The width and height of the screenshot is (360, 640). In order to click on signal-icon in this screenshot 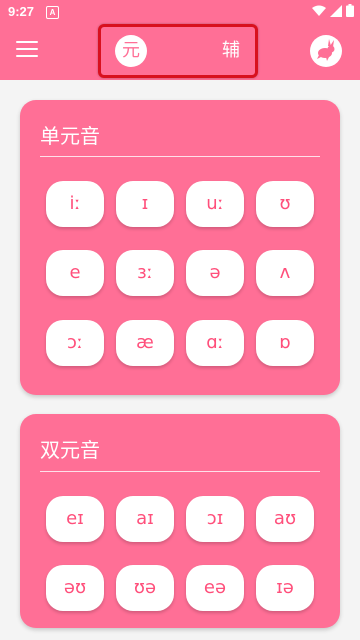, I will do `click(336, 10)`.